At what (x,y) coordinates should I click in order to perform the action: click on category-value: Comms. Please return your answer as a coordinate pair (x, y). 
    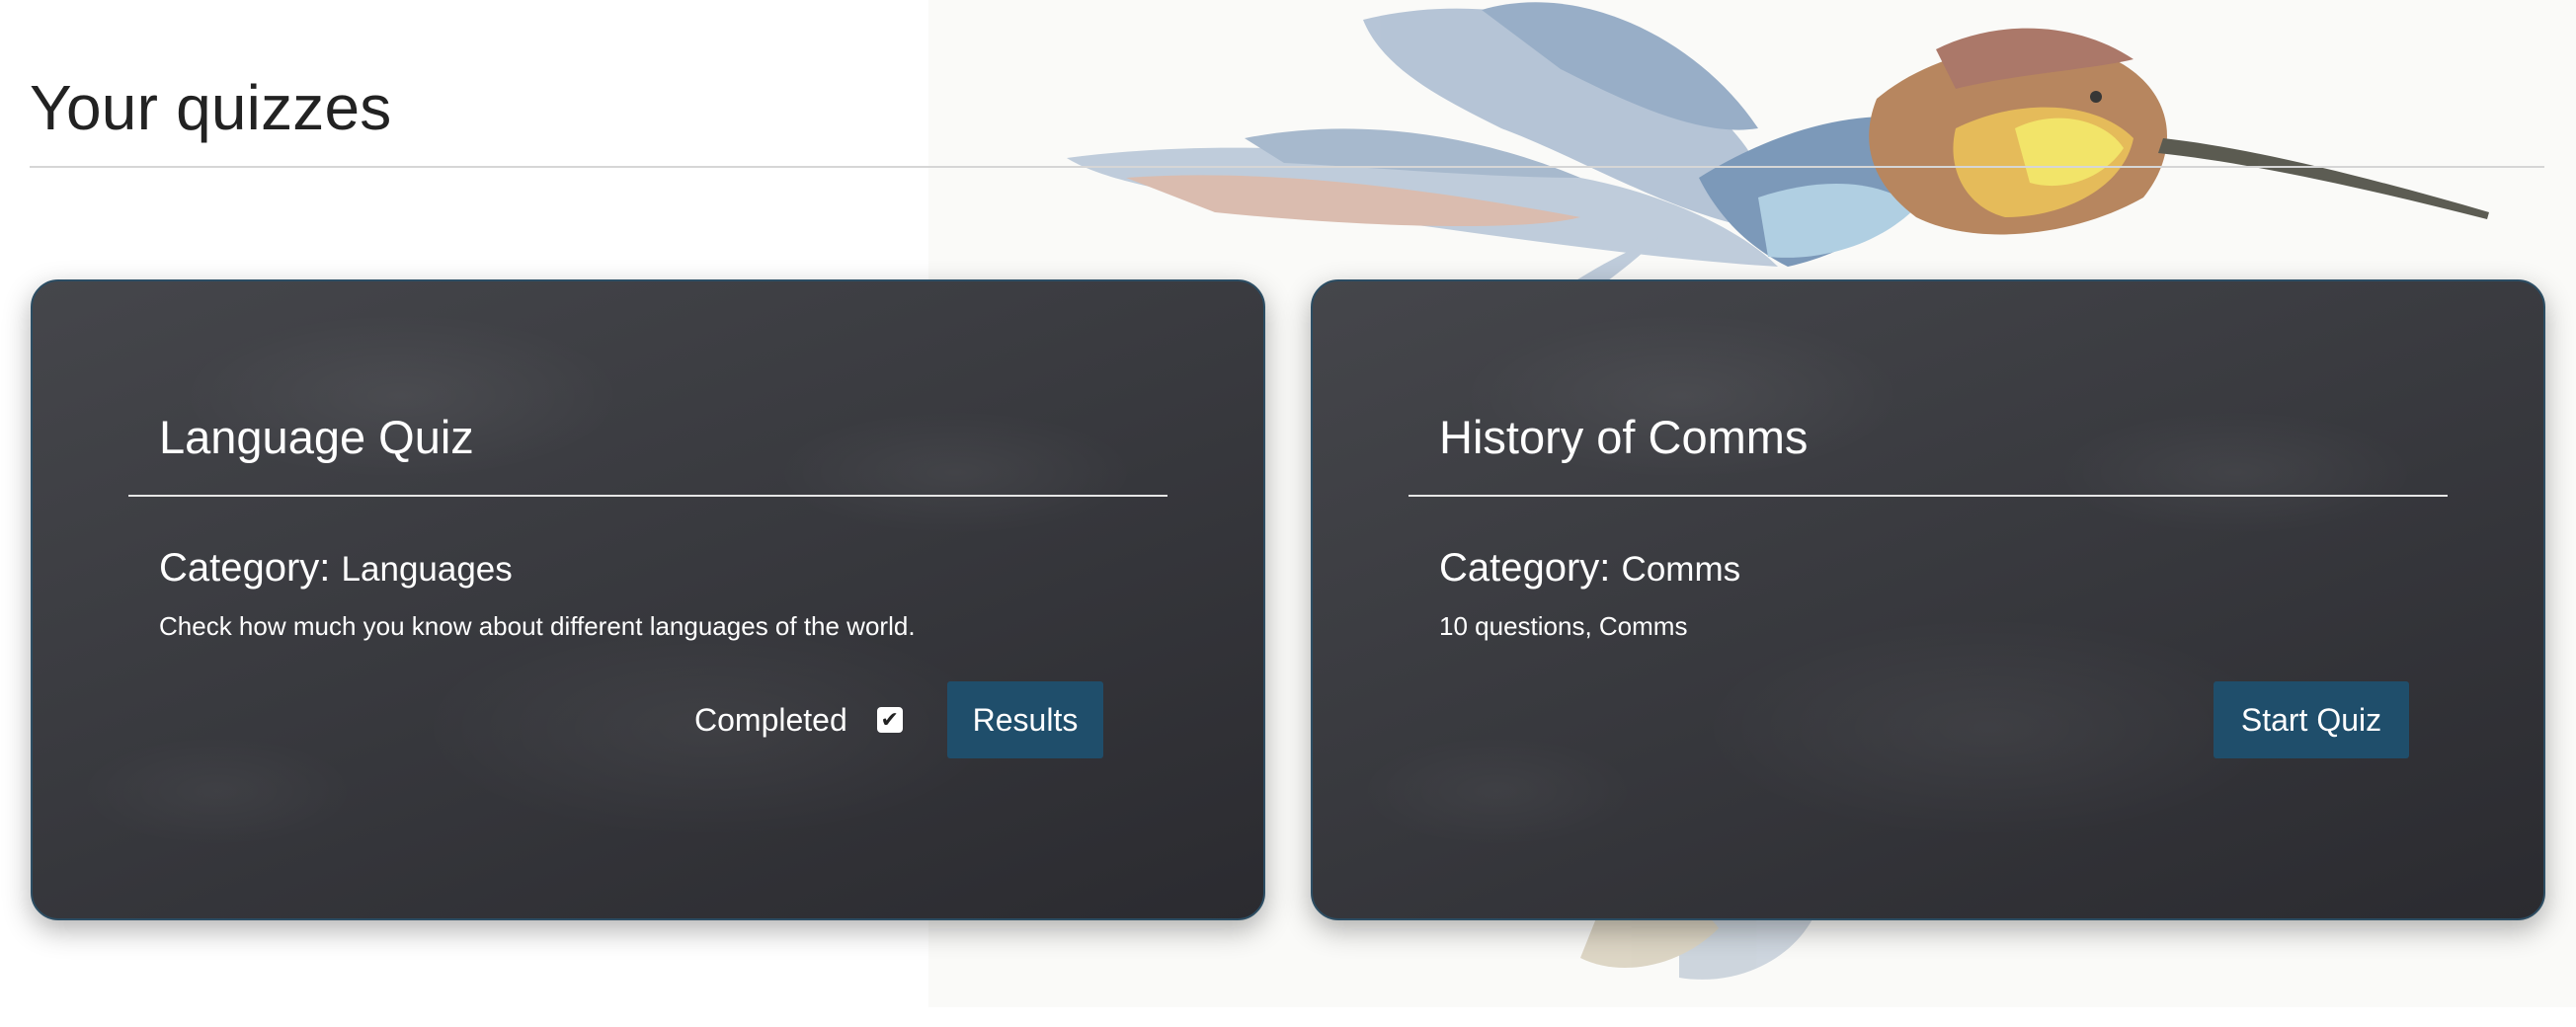
    Looking at the image, I should click on (1681, 570).